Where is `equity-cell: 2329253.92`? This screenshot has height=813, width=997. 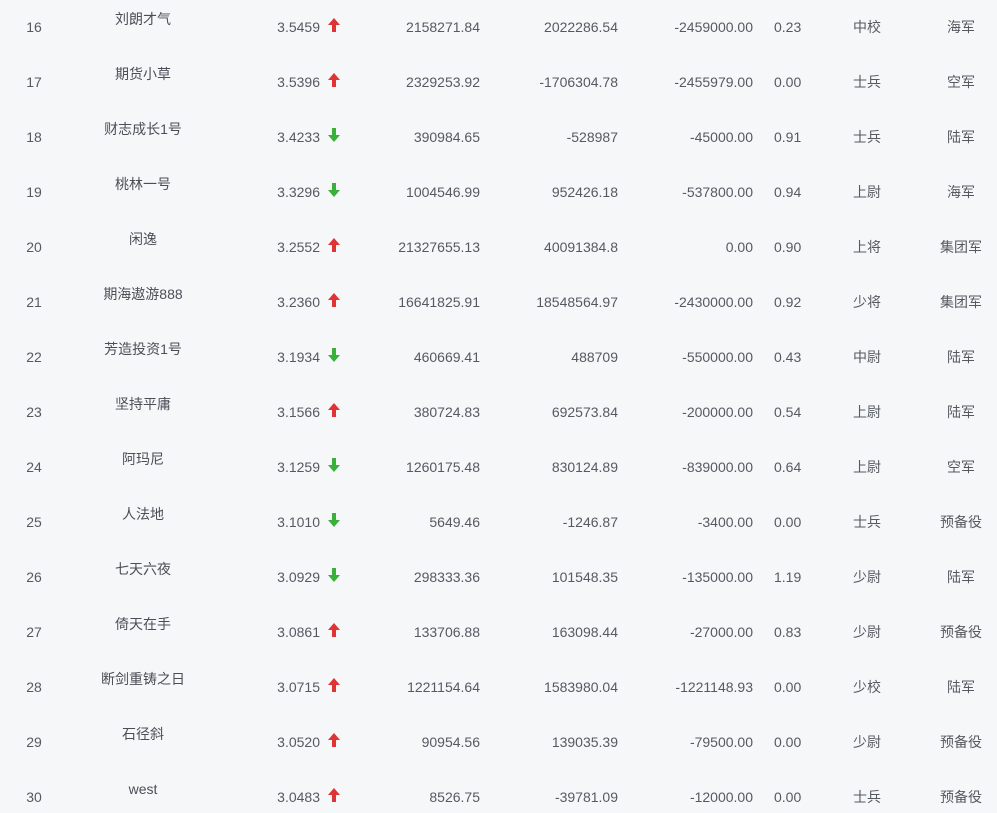
equity-cell: 2329253.92 is located at coordinates (443, 82).